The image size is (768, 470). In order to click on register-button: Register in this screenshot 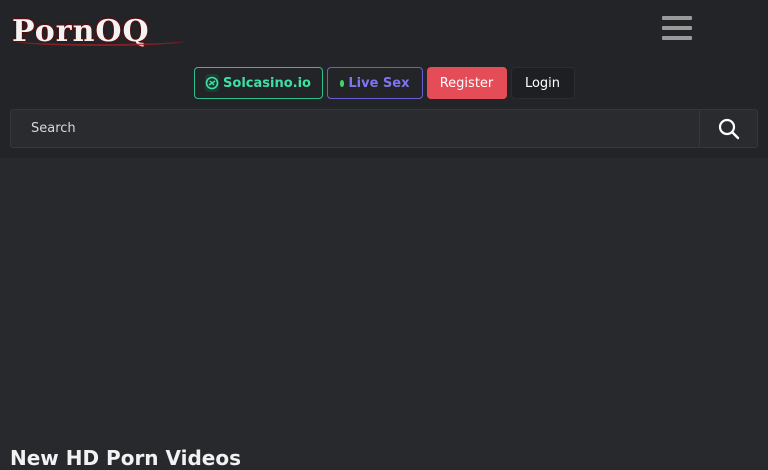, I will do `click(466, 83)`.